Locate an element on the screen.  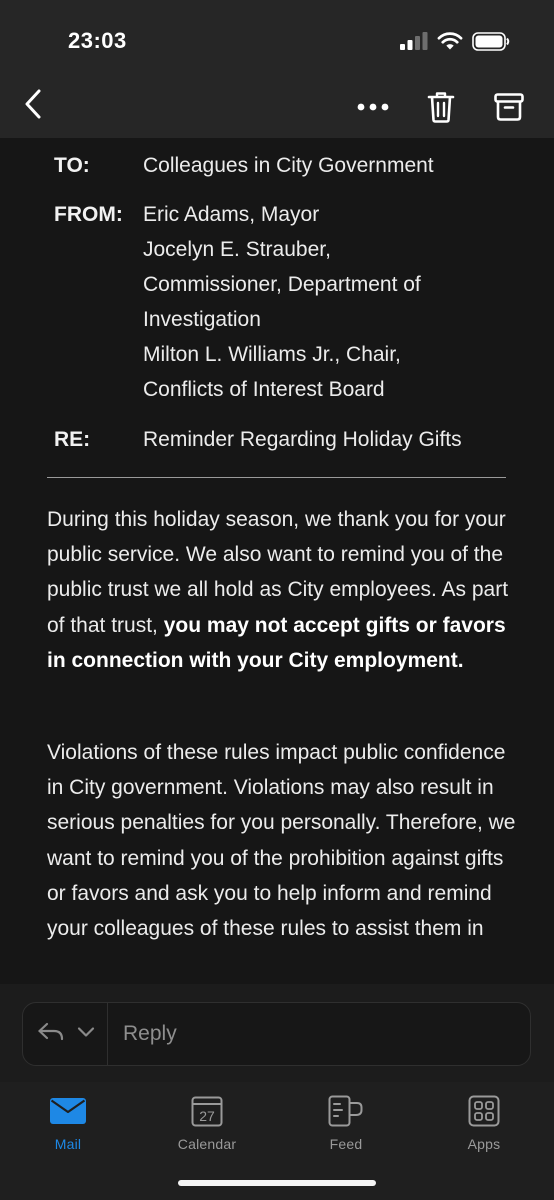
apps-grid-icon is located at coordinates (484, 1111).